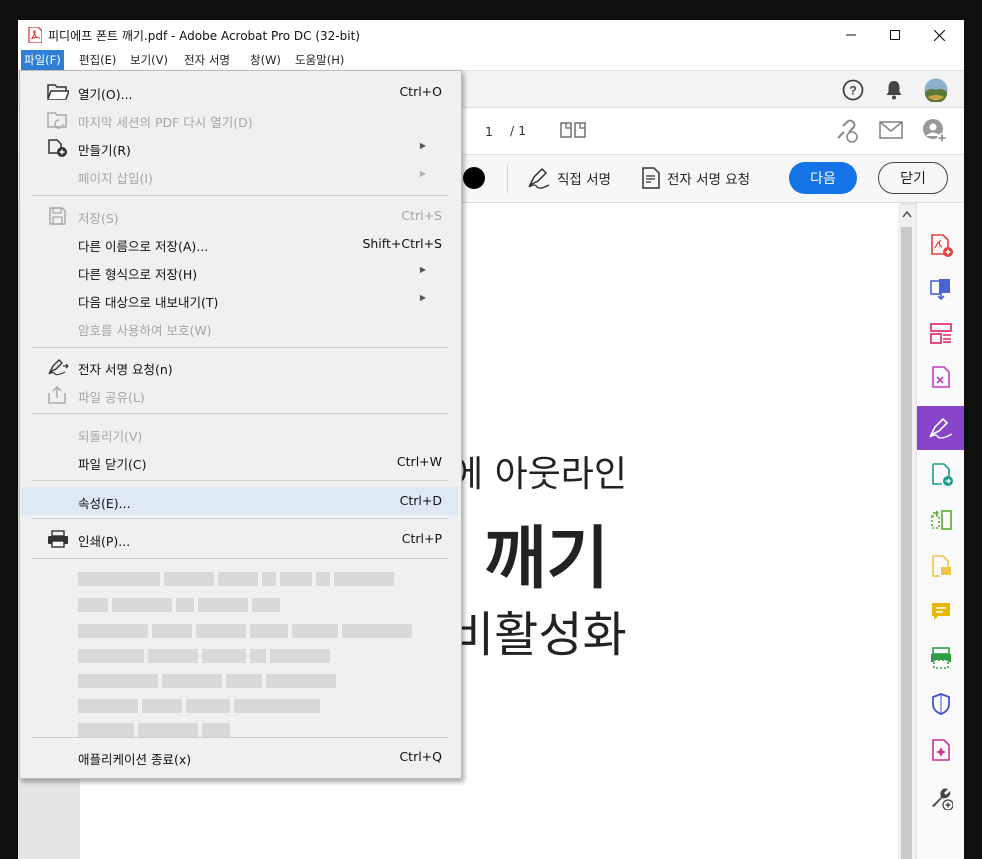 The height and width of the screenshot is (859, 982). Describe the element at coordinates (422, 269) in the screenshot. I see `submenu-arrow-icon: ▶` at that location.